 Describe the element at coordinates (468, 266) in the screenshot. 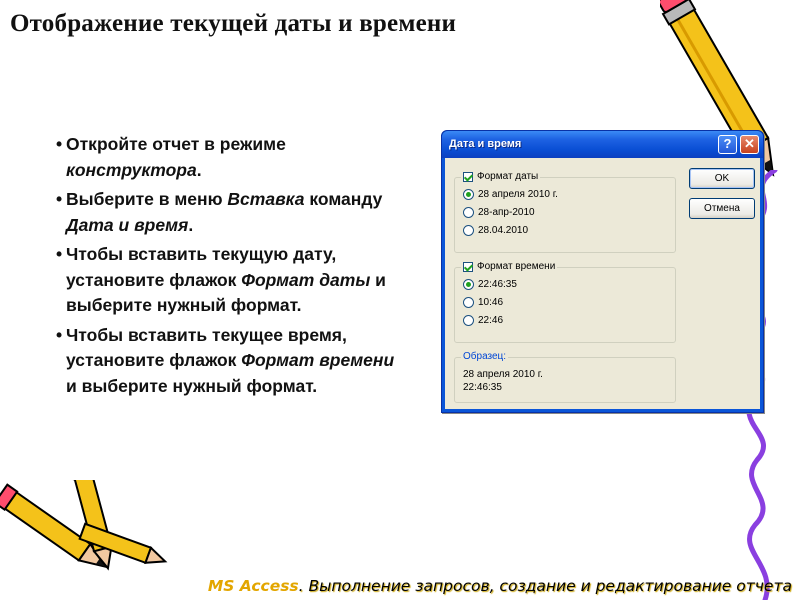

I see `time-format-checkbox` at that location.